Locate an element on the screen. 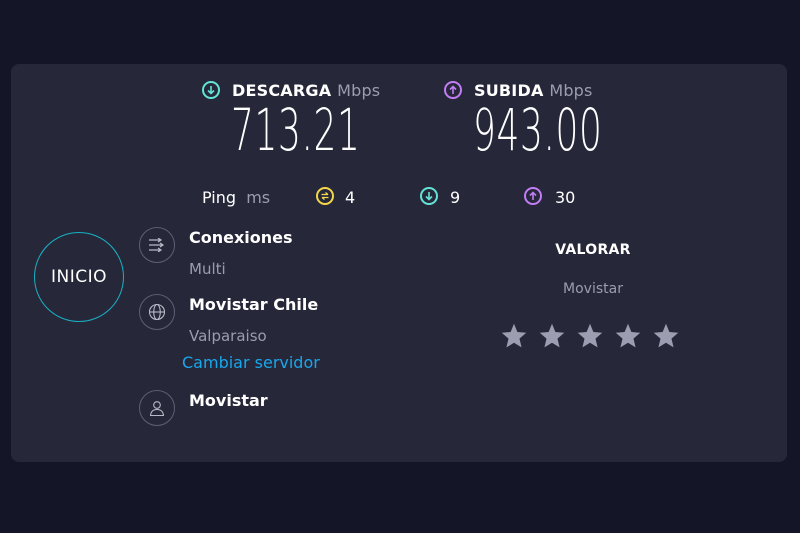 The width and height of the screenshot is (800, 533). ping-upload-icon is located at coordinates (533, 196).